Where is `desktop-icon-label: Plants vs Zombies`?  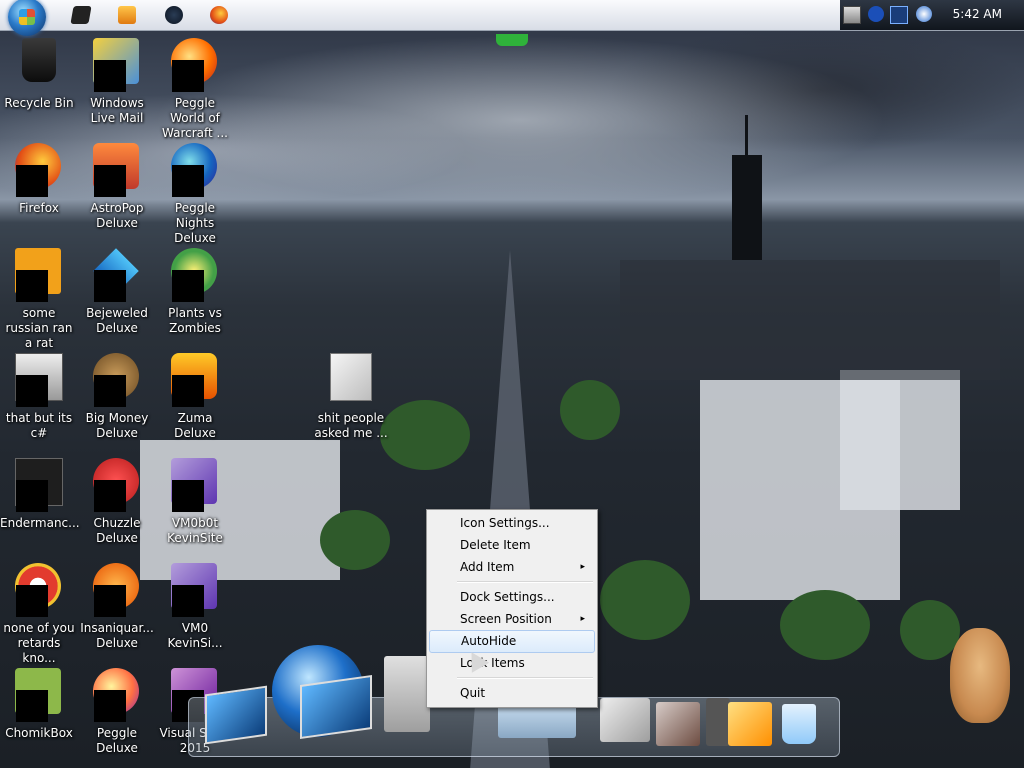
desktop-icon-label: Plants vs Zombies is located at coordinates (195, 320).